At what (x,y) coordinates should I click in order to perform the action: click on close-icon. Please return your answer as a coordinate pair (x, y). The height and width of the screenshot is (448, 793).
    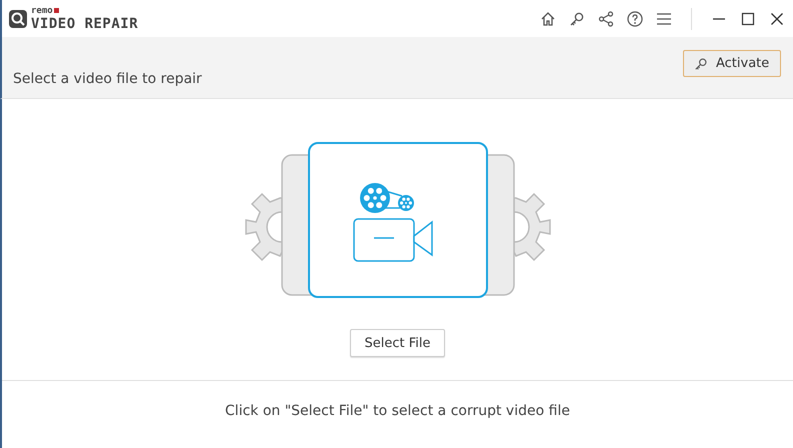
    Looking at the image, I should click on (777, 18).